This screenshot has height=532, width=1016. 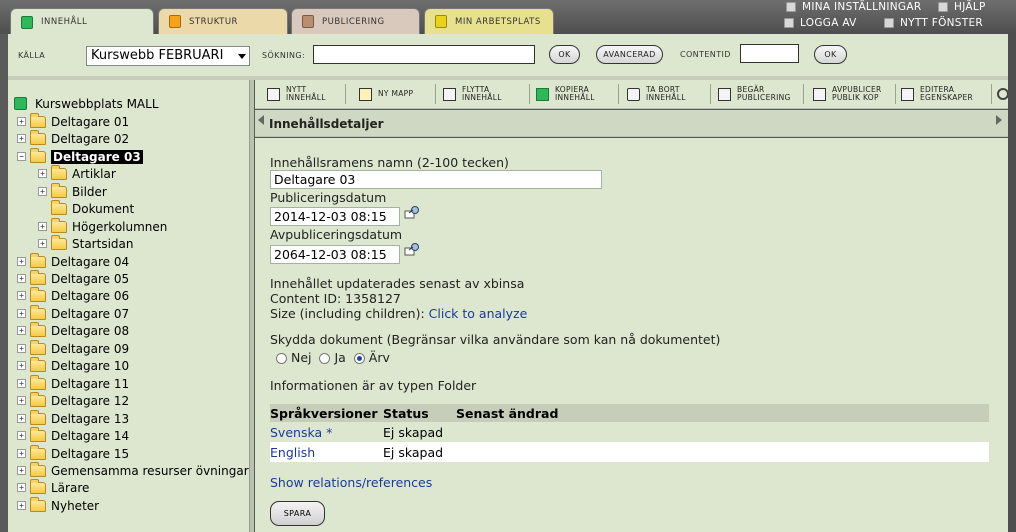 I want to click on settings-link: Mina inställningar, so click(x=853, y=7).